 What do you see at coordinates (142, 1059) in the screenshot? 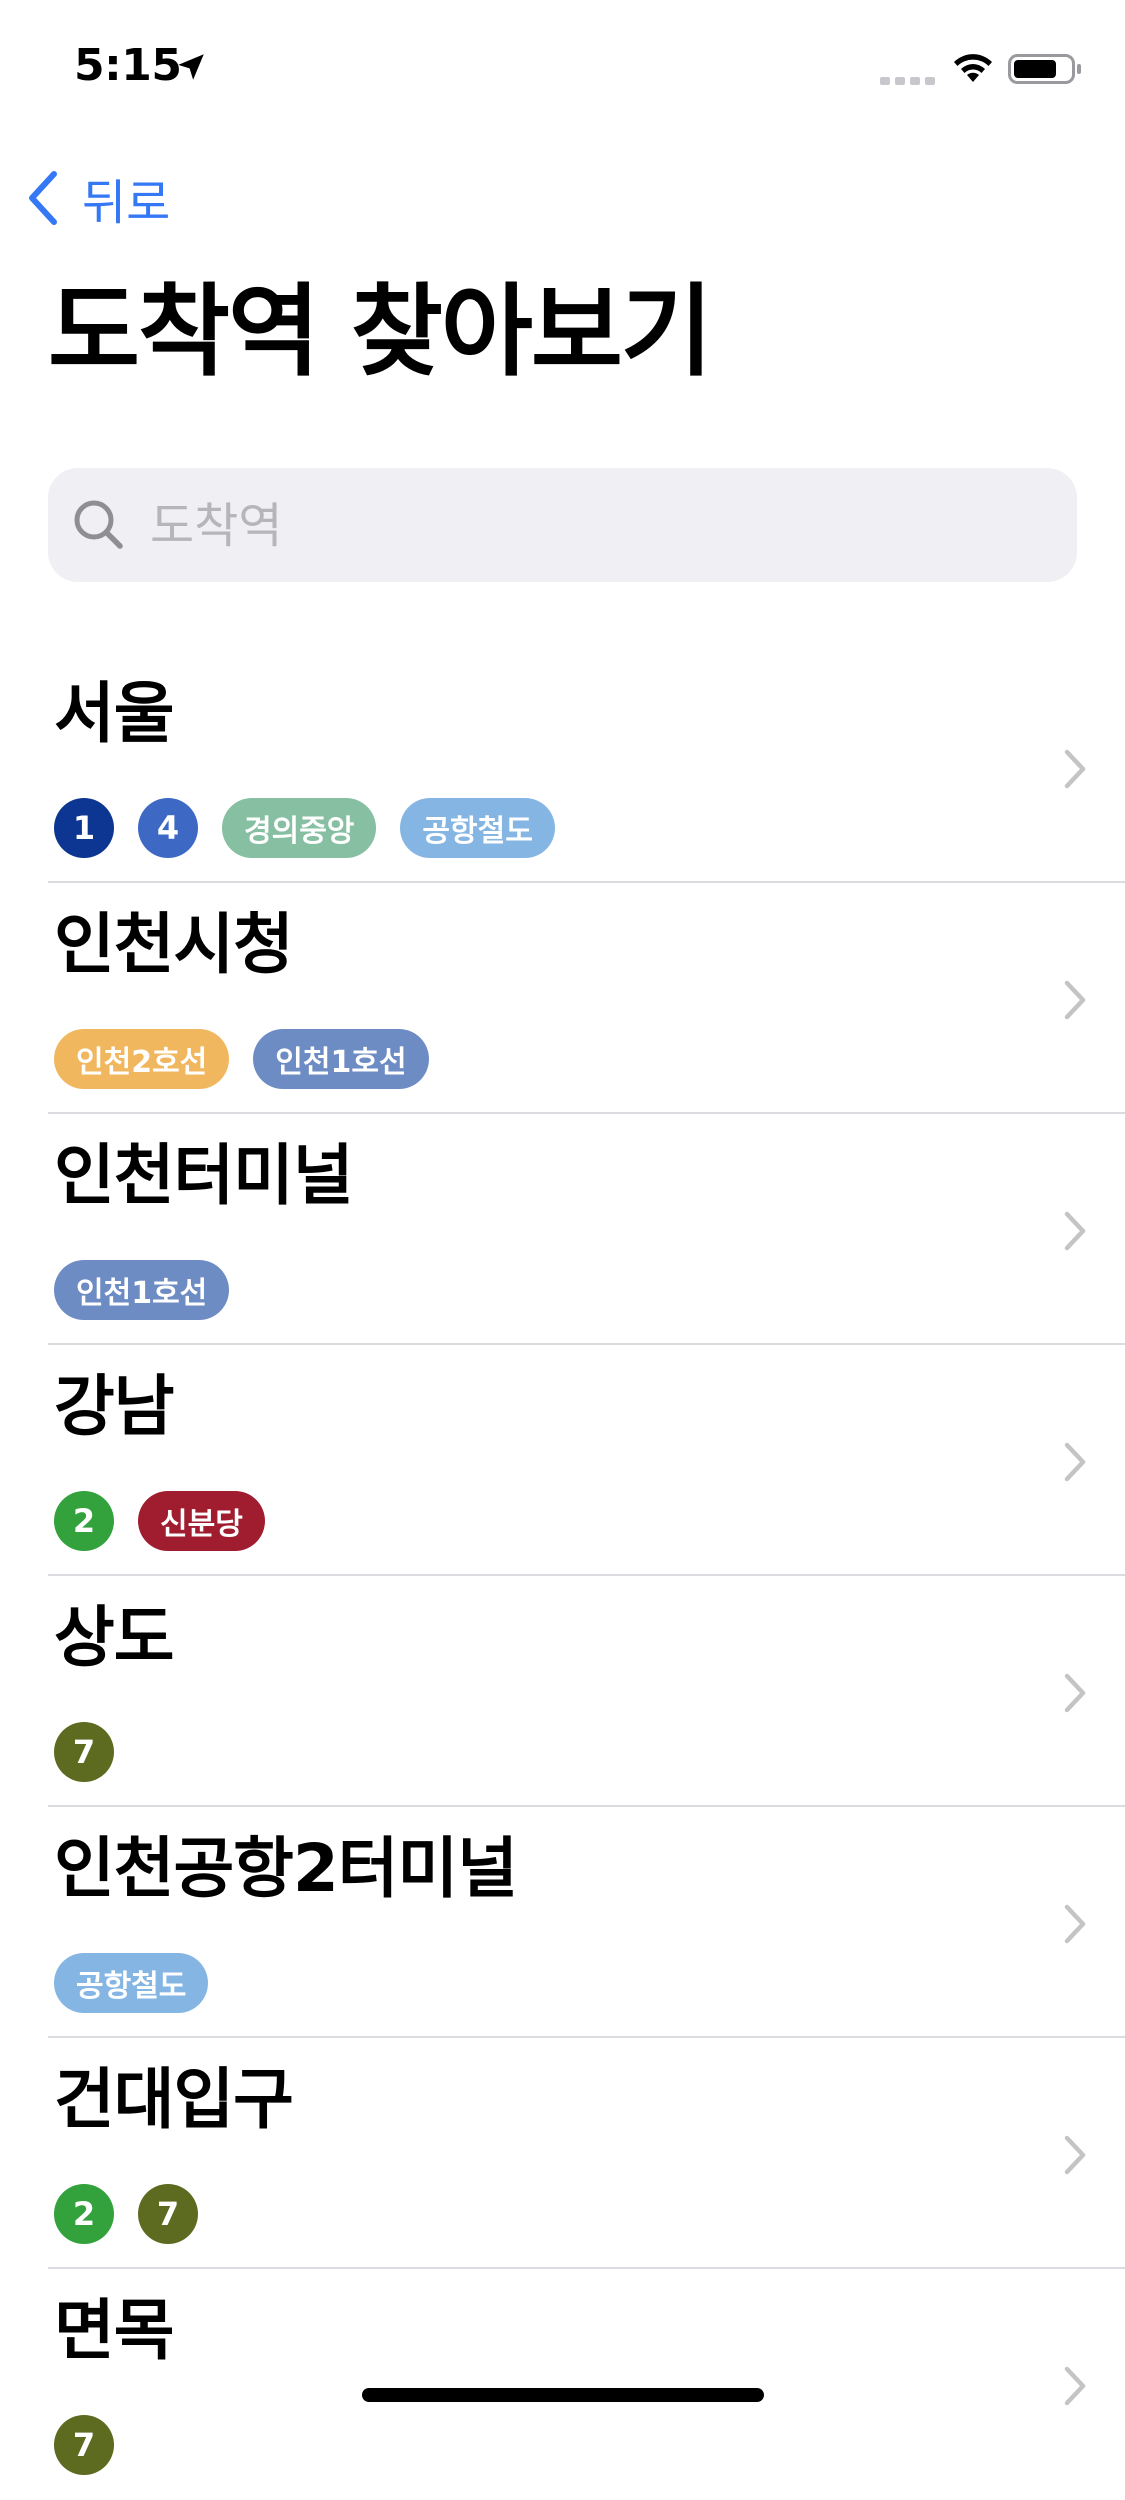
I see `line-badge: 인천2호선` at bounding box center [142, 1059].